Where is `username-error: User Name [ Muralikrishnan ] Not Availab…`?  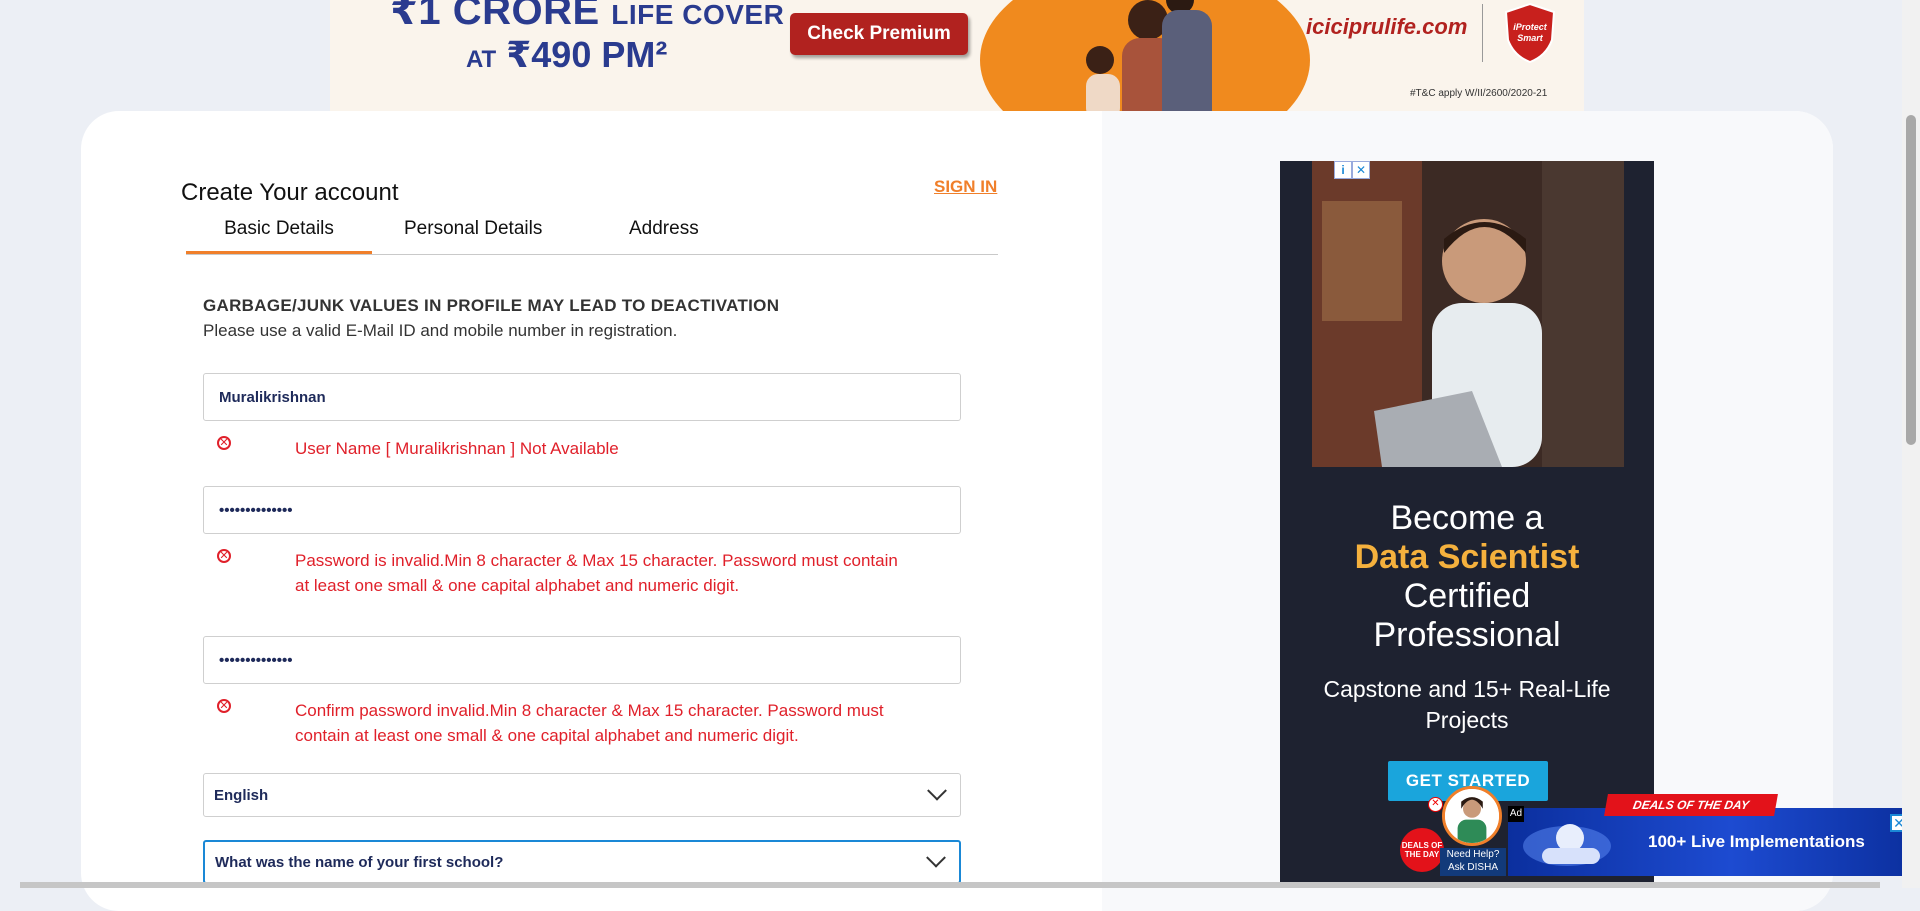 username-error: User Name [ Muralikrishnan ] Not Availab… is located at coordinates (457, 448).